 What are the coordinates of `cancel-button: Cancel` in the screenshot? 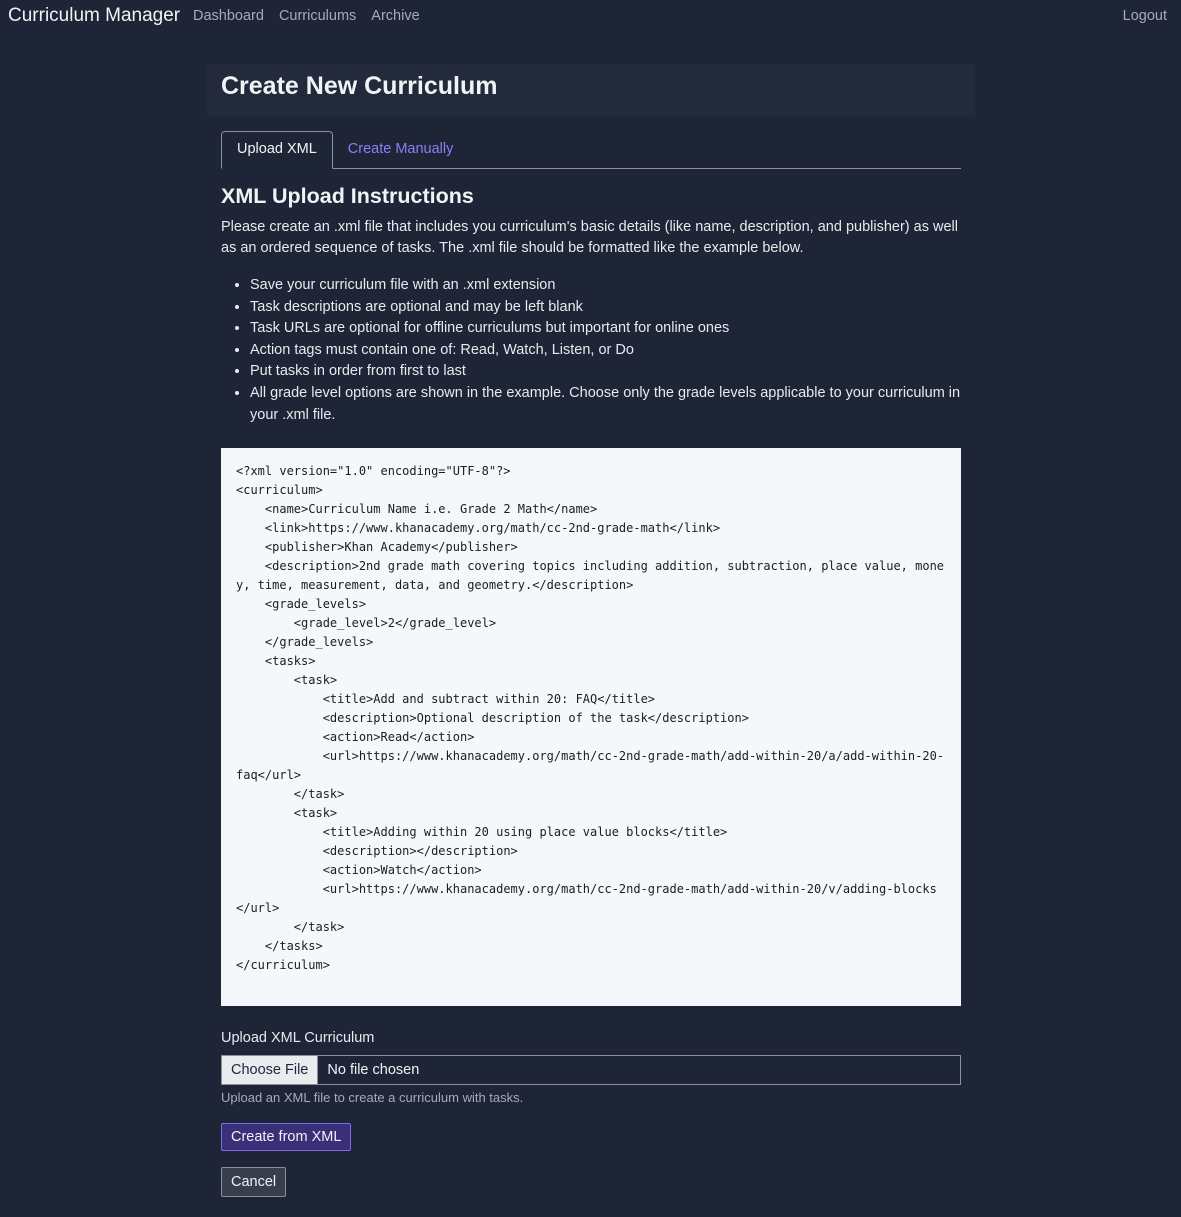 It's located at (254, 1182).